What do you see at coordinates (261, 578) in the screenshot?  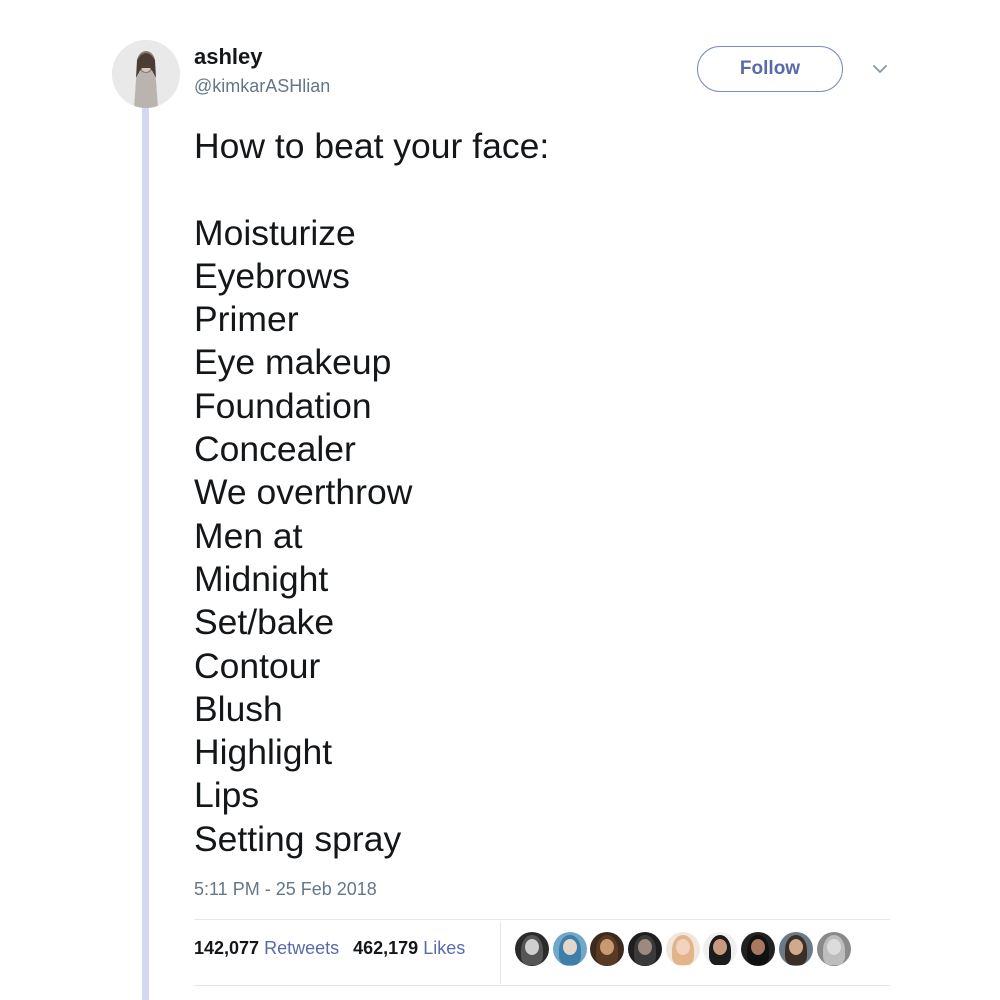 I see `tweet-line: Midnight` at bounding box center [261, 578].